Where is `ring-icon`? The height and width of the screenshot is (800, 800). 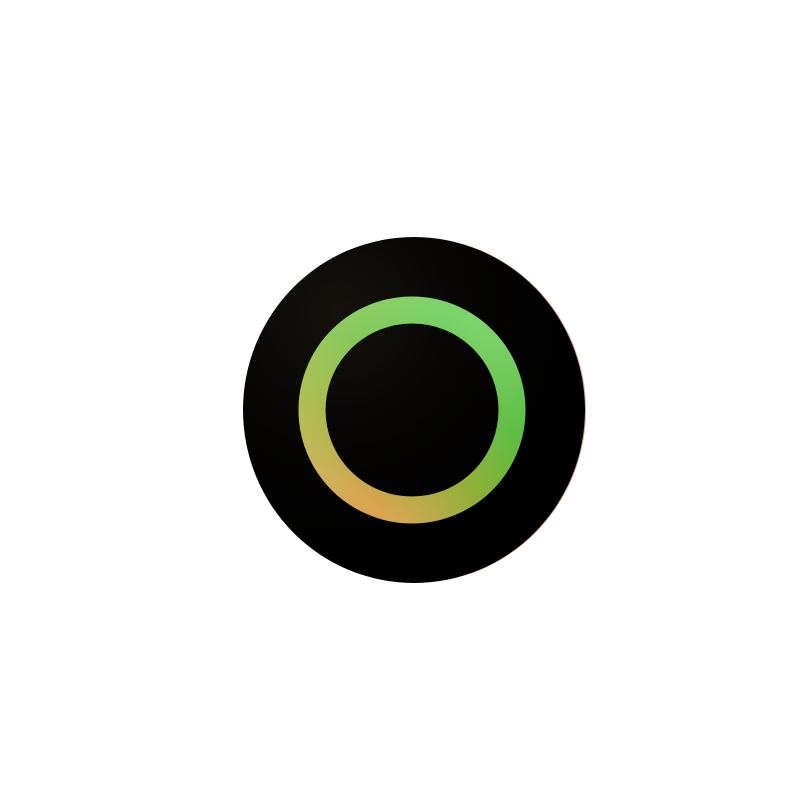 ring-icon is located at coordinates (412, 410).